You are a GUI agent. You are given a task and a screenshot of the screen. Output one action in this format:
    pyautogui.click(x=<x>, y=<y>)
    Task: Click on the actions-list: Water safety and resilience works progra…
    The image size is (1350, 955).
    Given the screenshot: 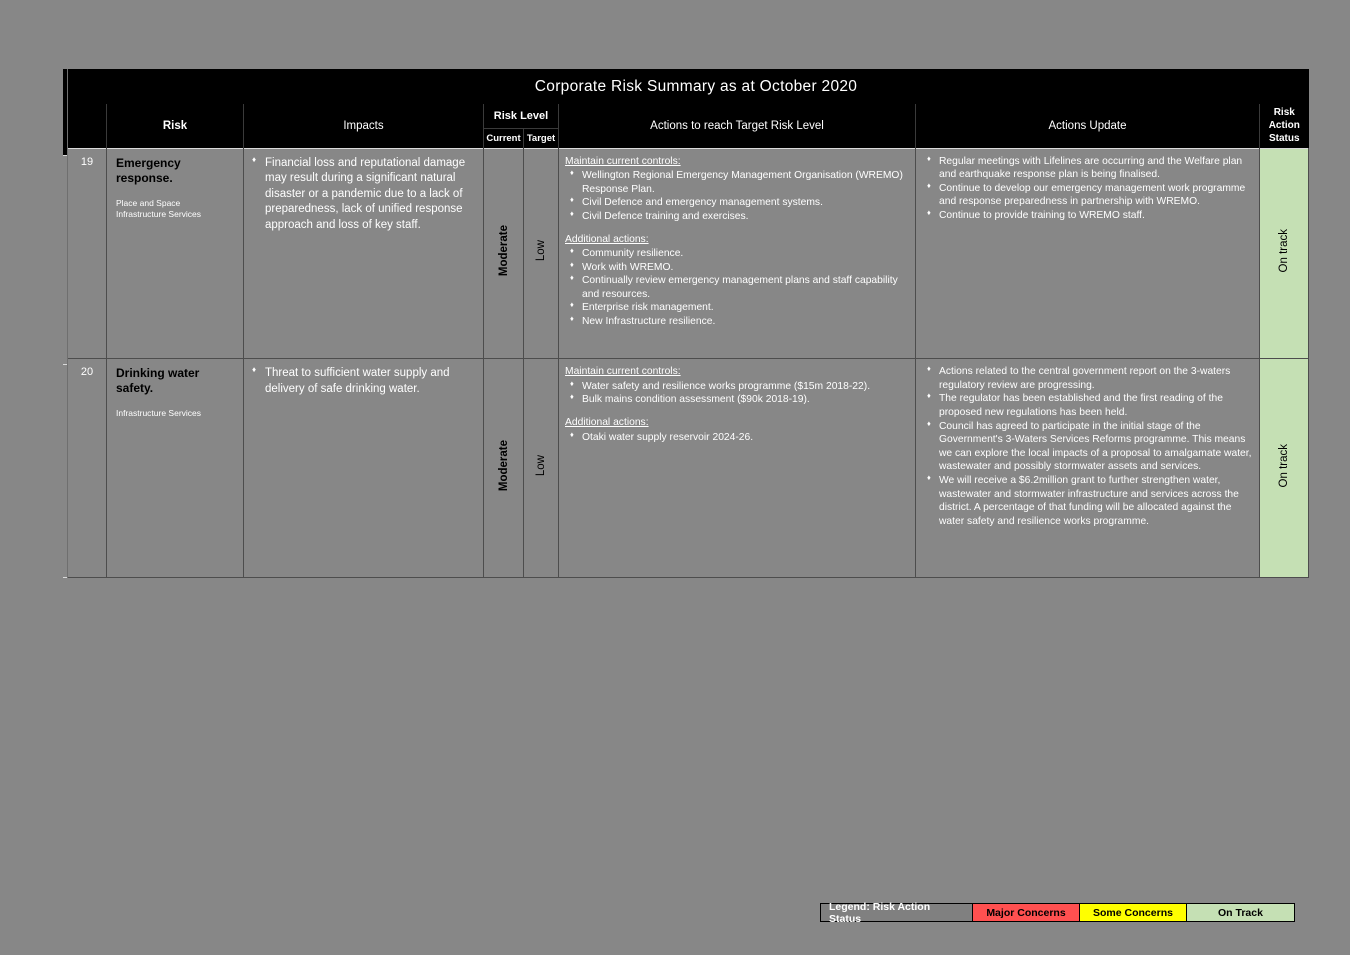 What is the action you would take?
    pyautogui.click(x=736, y=393)
    